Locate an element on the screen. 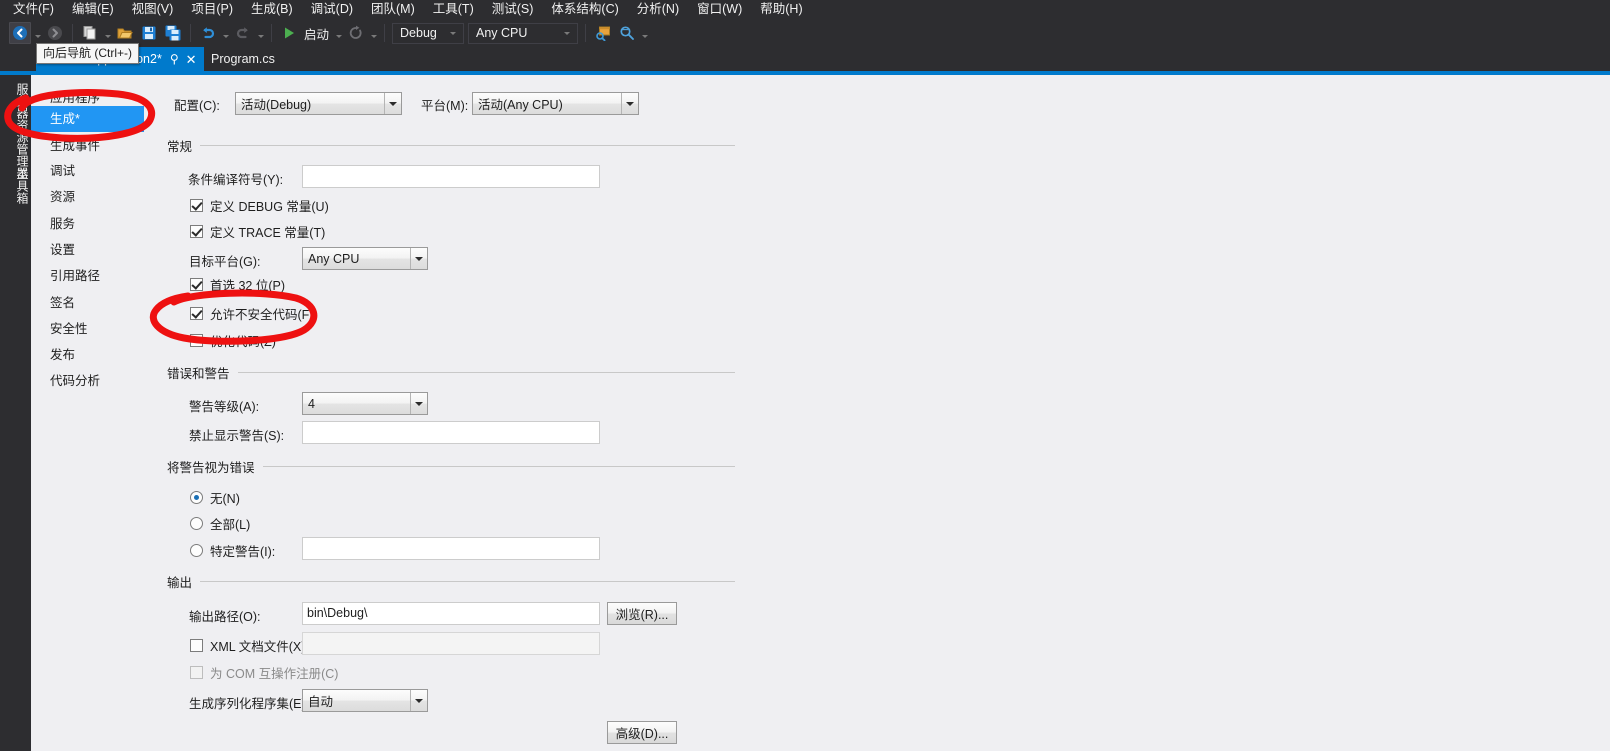 The width and height of the screenshot is (1610, 751). category-settings: 设置 is located at coordinates (89, 250).